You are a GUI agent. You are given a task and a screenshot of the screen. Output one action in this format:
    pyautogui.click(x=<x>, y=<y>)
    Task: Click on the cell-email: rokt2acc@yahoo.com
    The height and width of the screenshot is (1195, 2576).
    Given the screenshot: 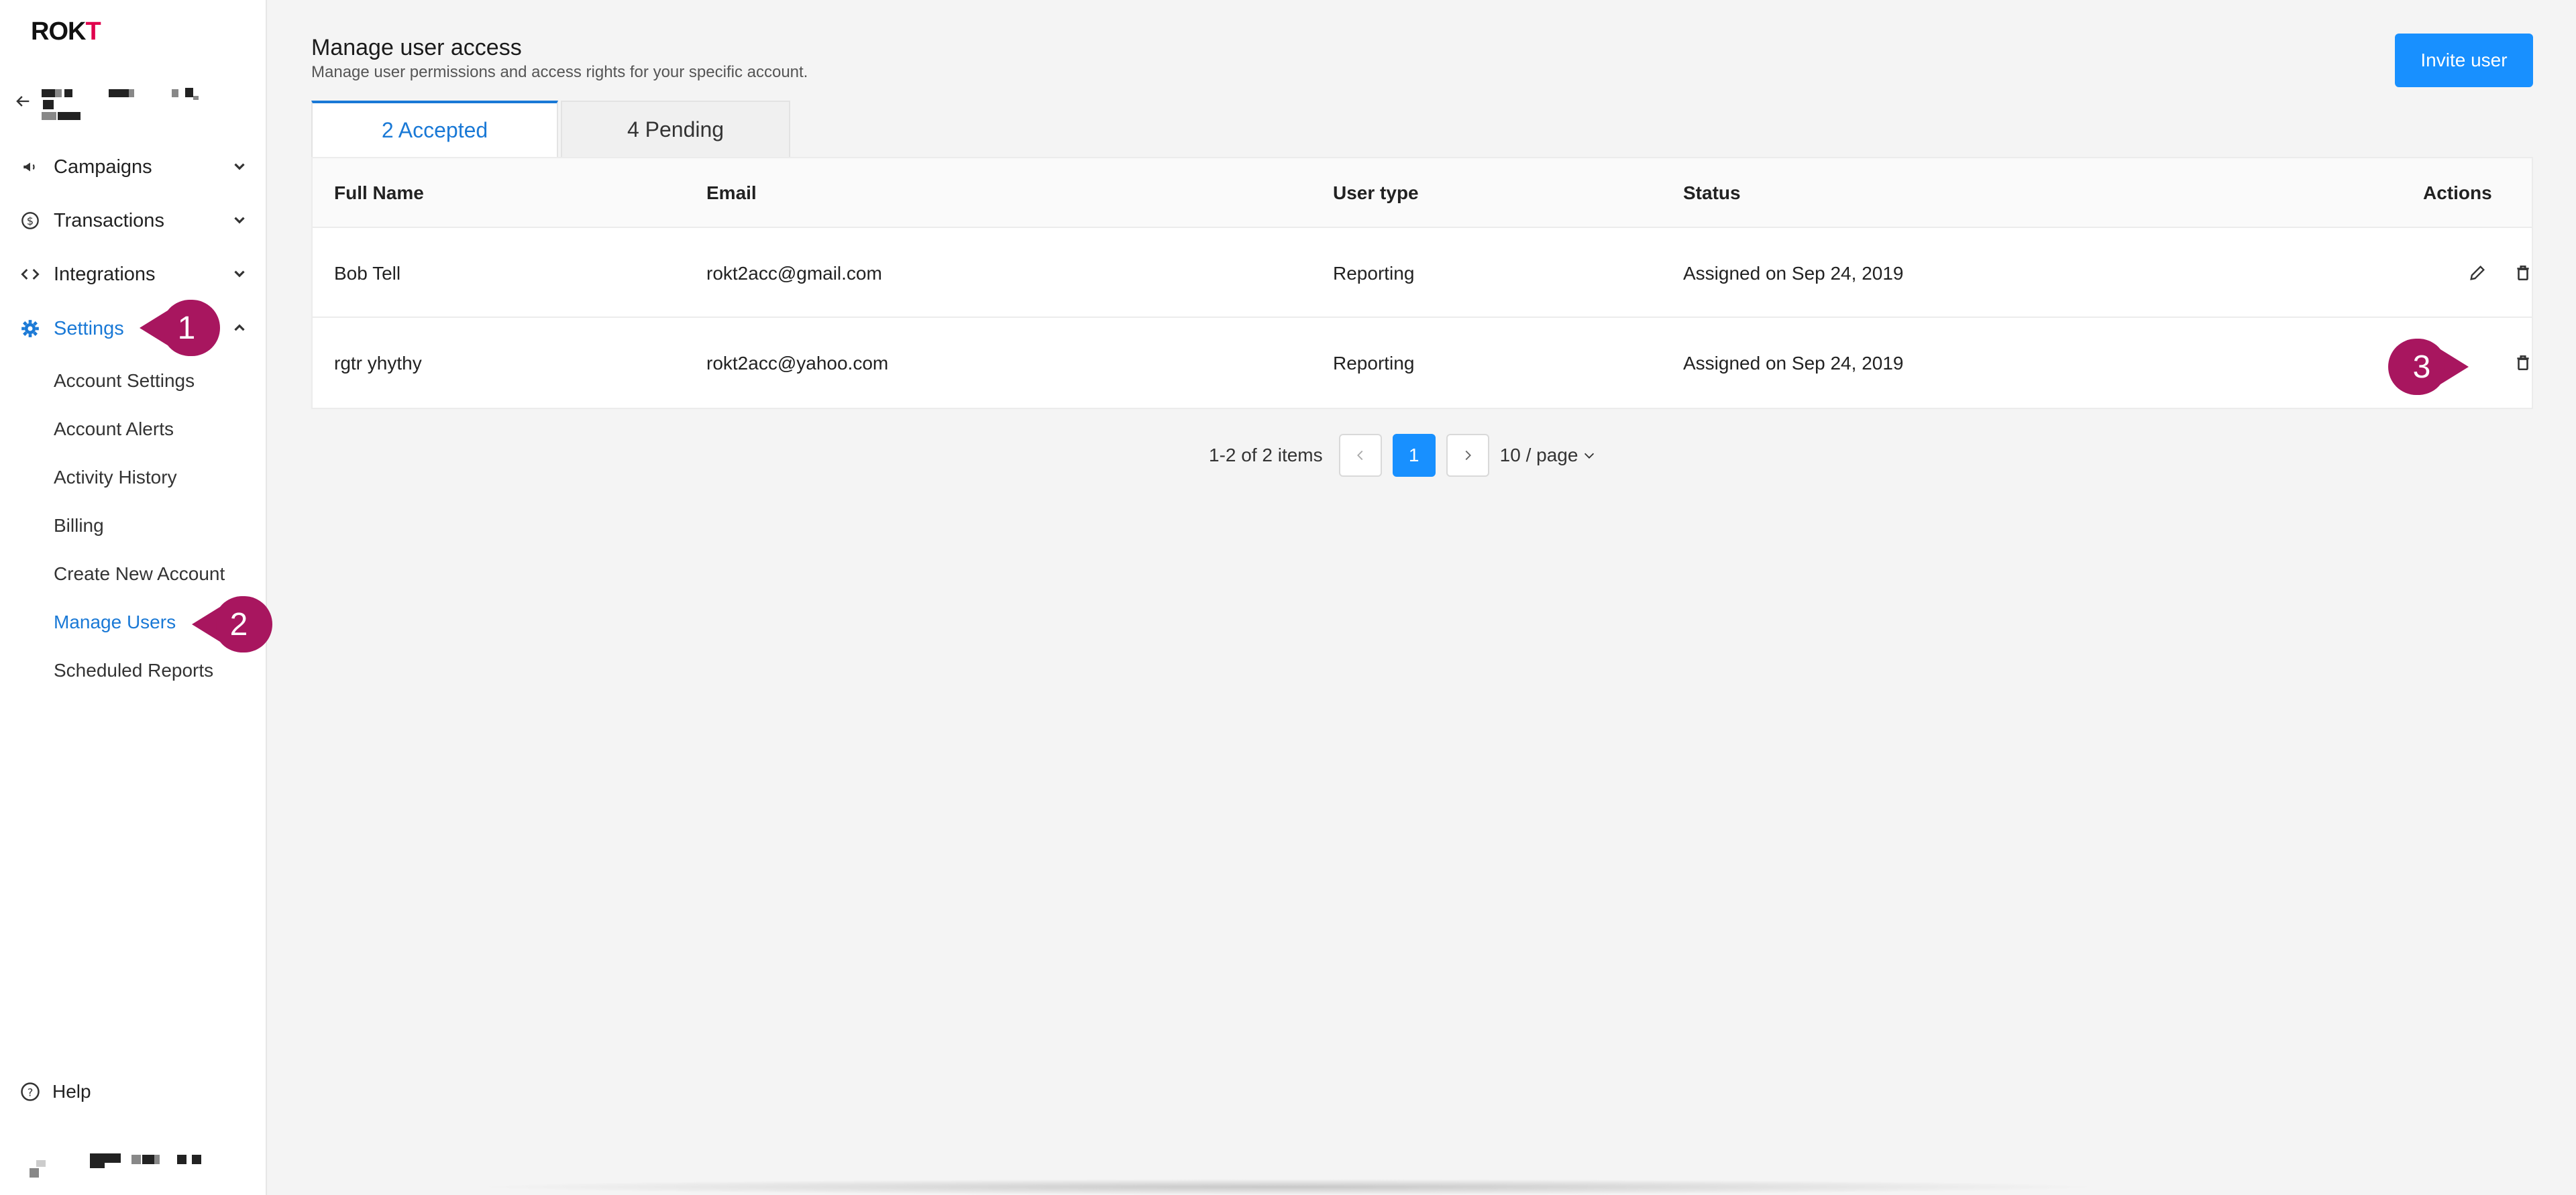 What is the action you would take?
    pyautogui.click(x=797, y=363)
    